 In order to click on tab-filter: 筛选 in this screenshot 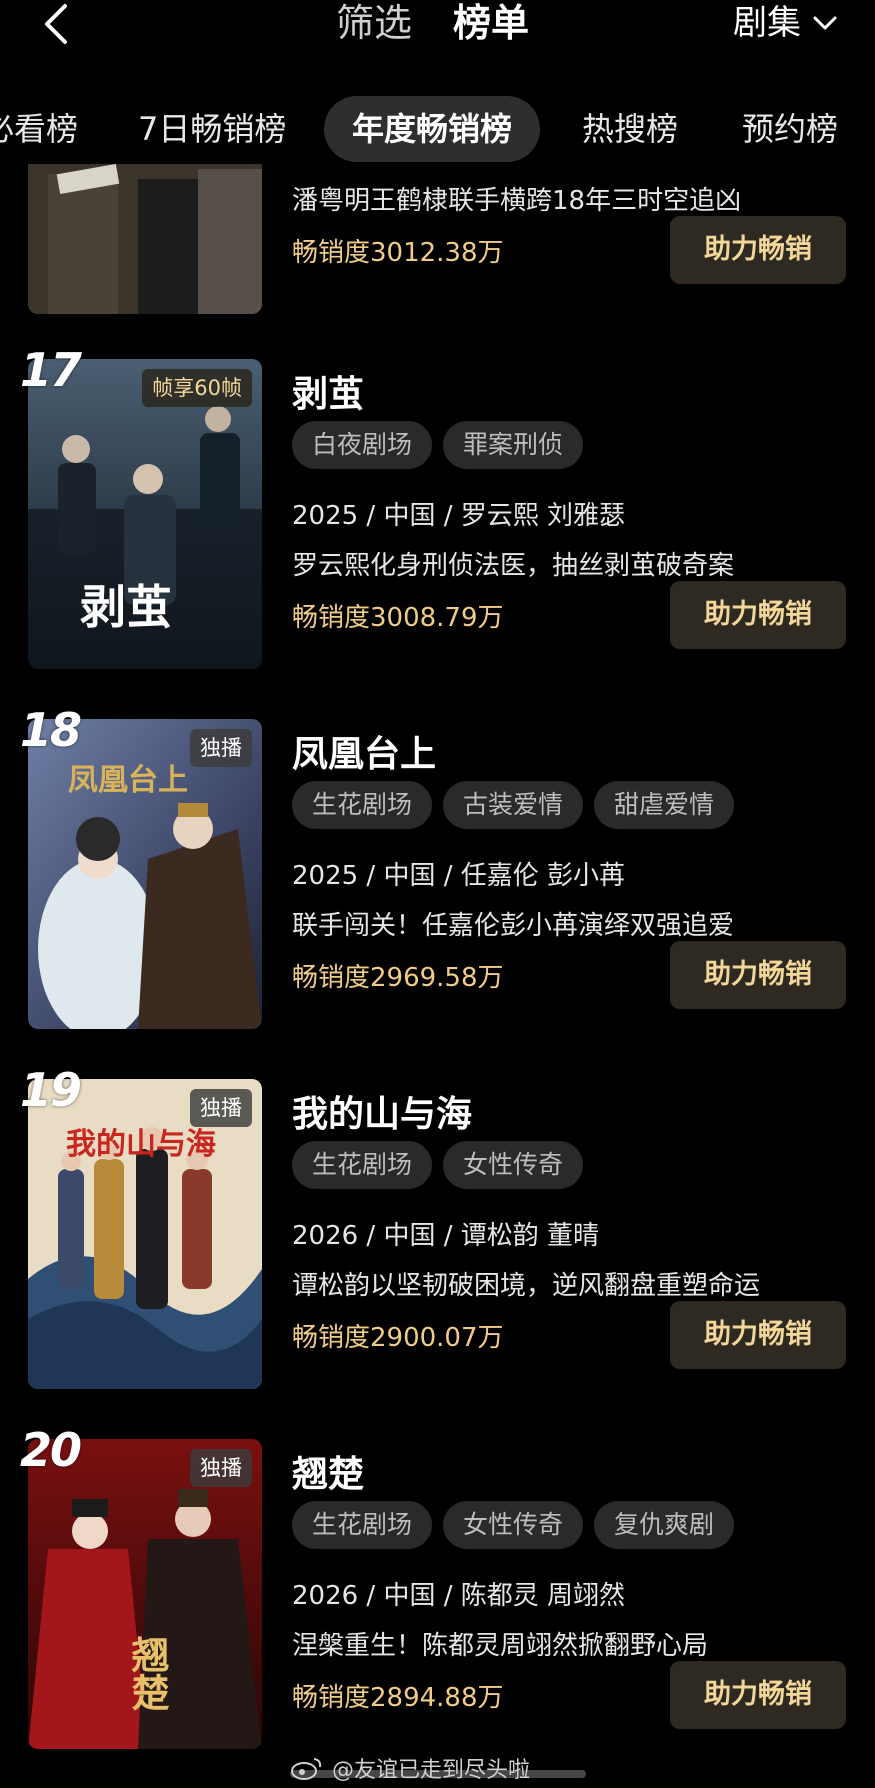, I will do `click(374, 24)`.